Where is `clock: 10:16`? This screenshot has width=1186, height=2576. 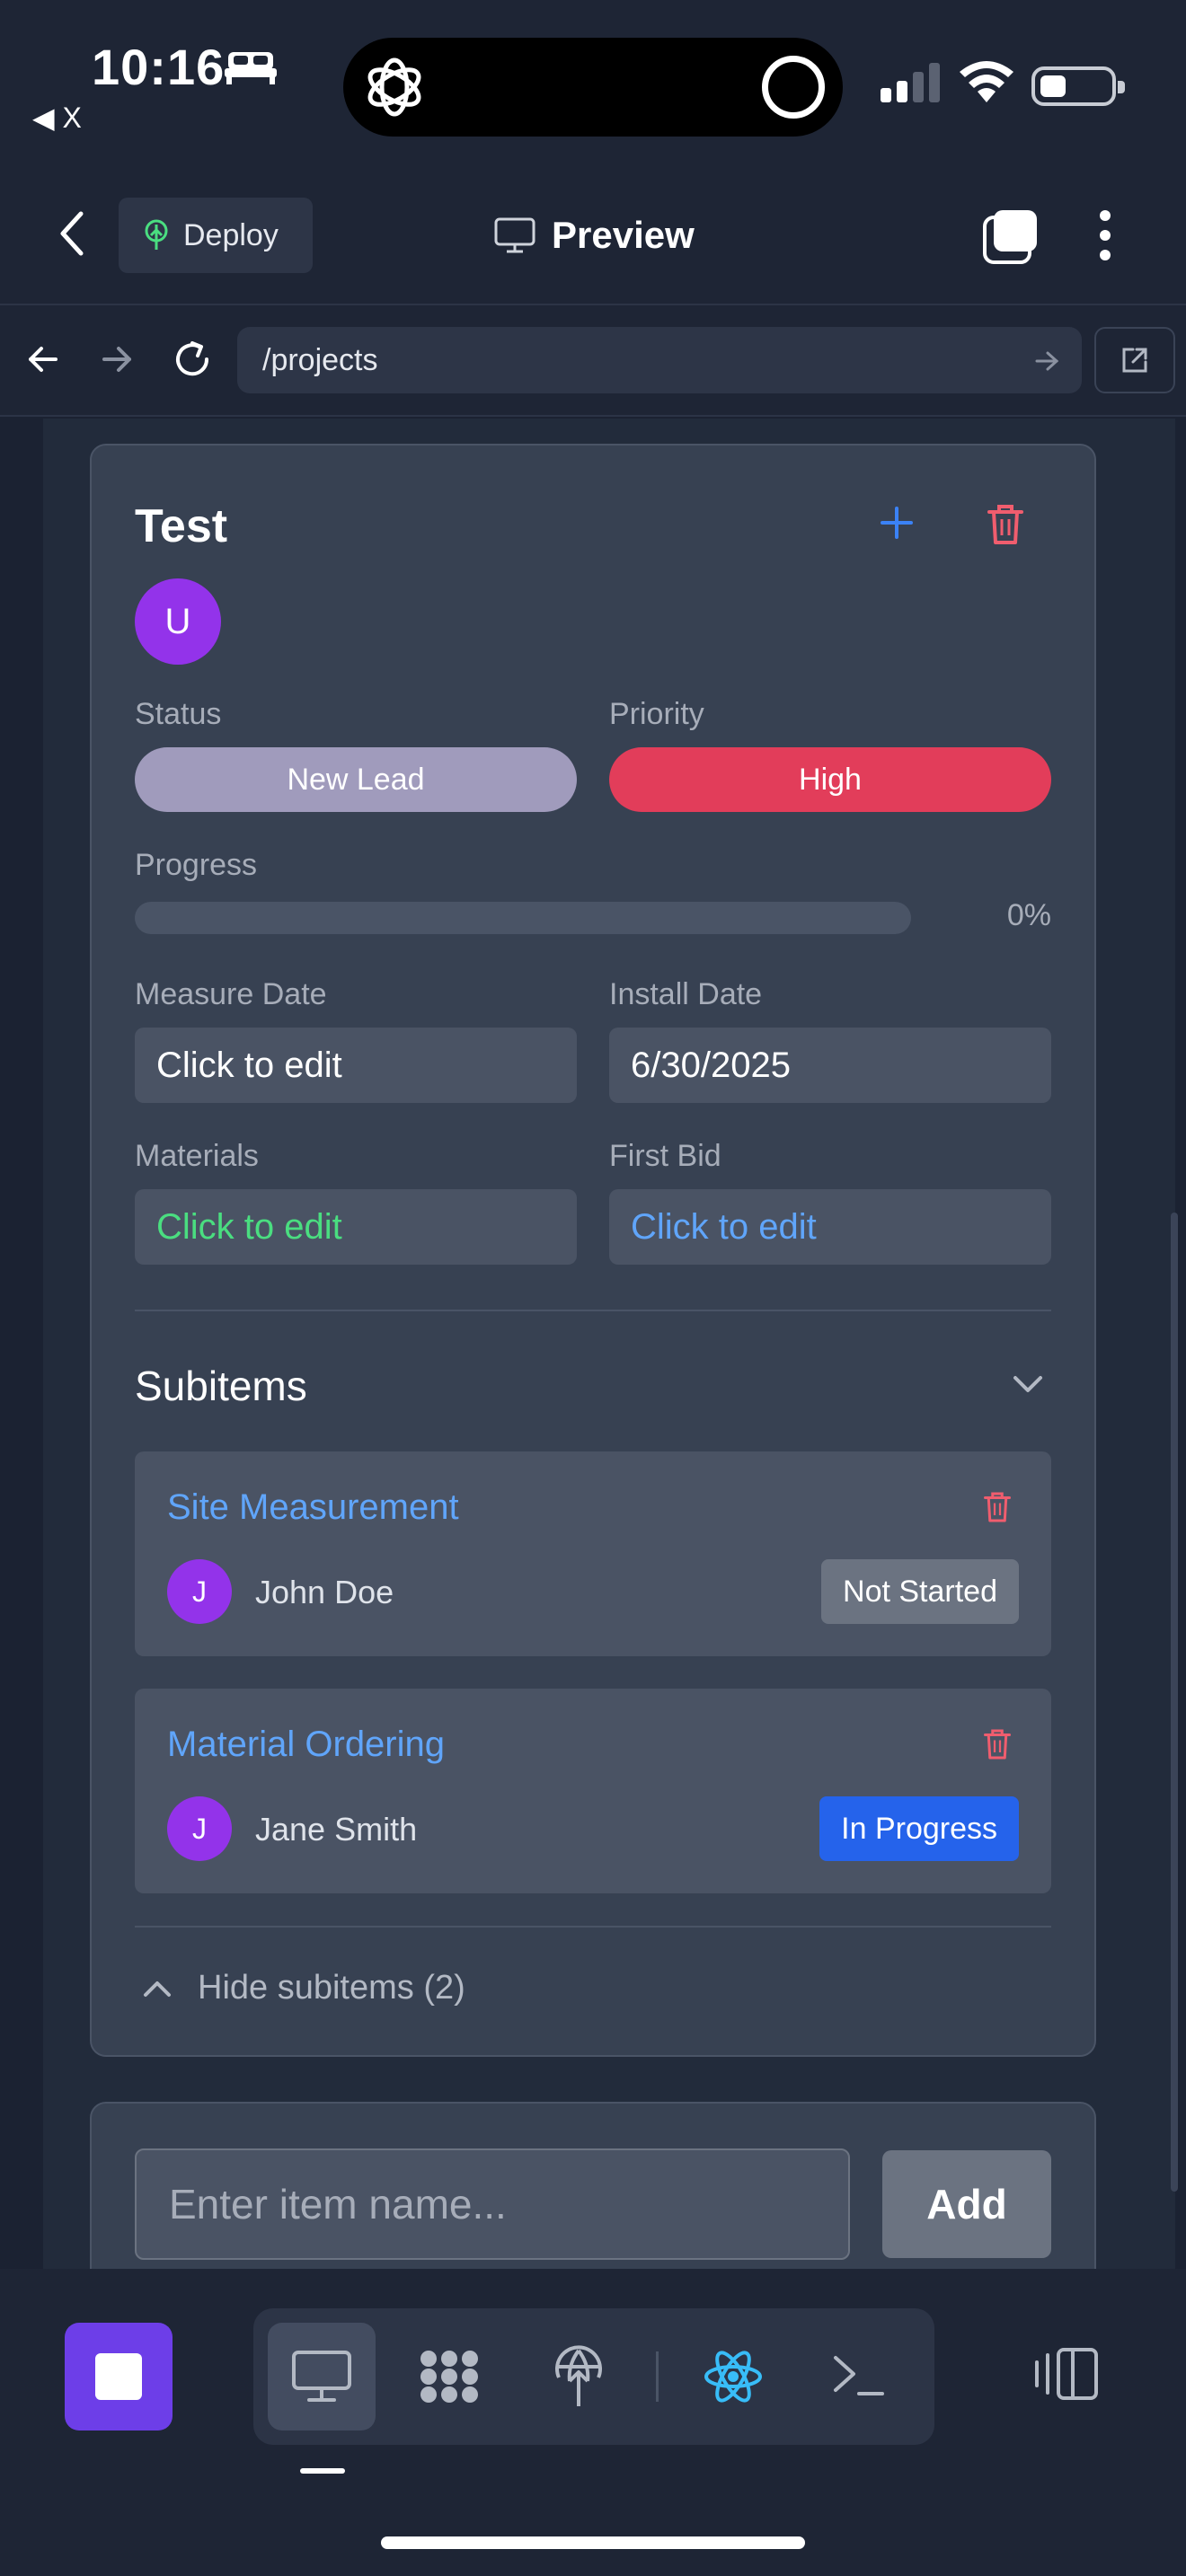 clock: 10:16 is located at coordinates (159, 67).